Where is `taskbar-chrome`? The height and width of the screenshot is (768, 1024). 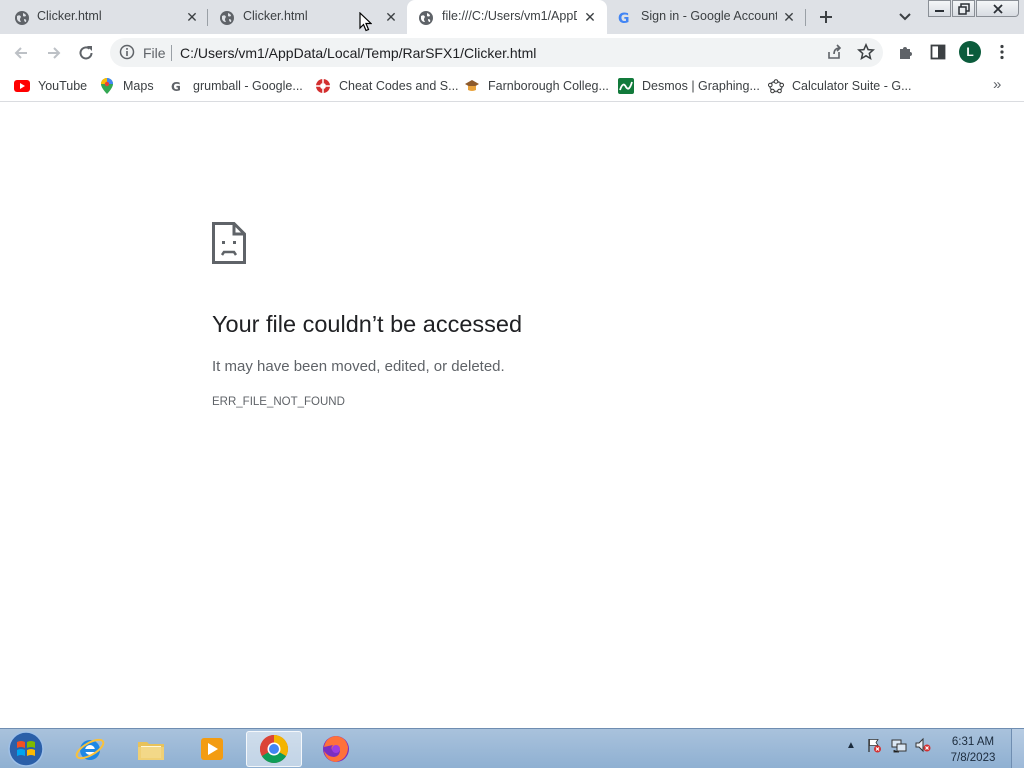
taskbar-chrome is located at coordinates (274, 749).